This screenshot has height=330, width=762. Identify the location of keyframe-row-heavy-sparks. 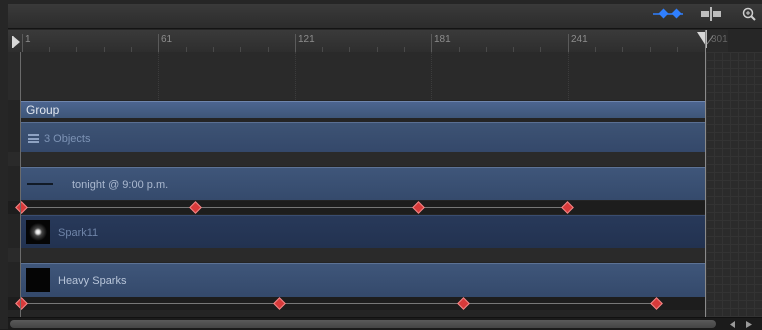
(357, 303).